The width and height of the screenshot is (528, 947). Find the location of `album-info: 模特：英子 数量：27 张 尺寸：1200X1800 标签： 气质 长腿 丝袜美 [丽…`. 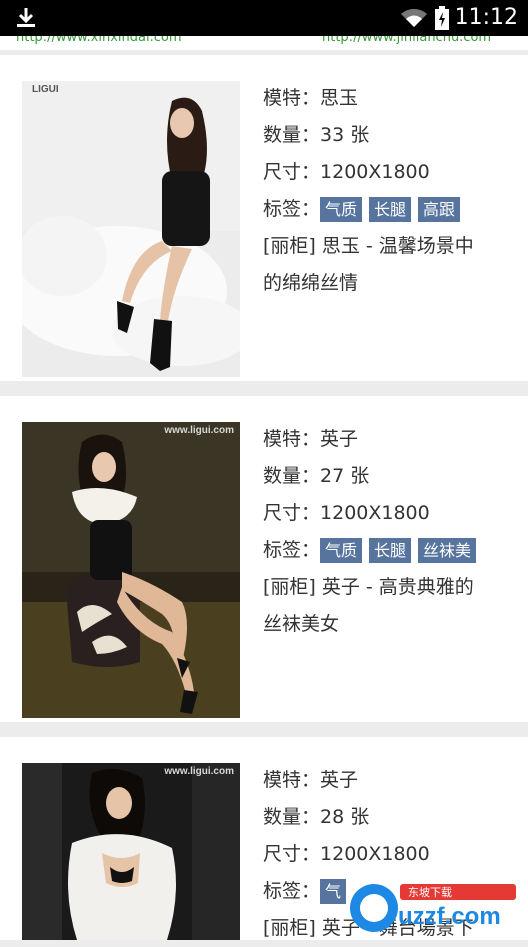

album-info: 模特：英子 数量：27 张 尺寸：1200X1800 标签： 气质 长腿 丝袜美 [丽… is located at coordinates (388, 532).